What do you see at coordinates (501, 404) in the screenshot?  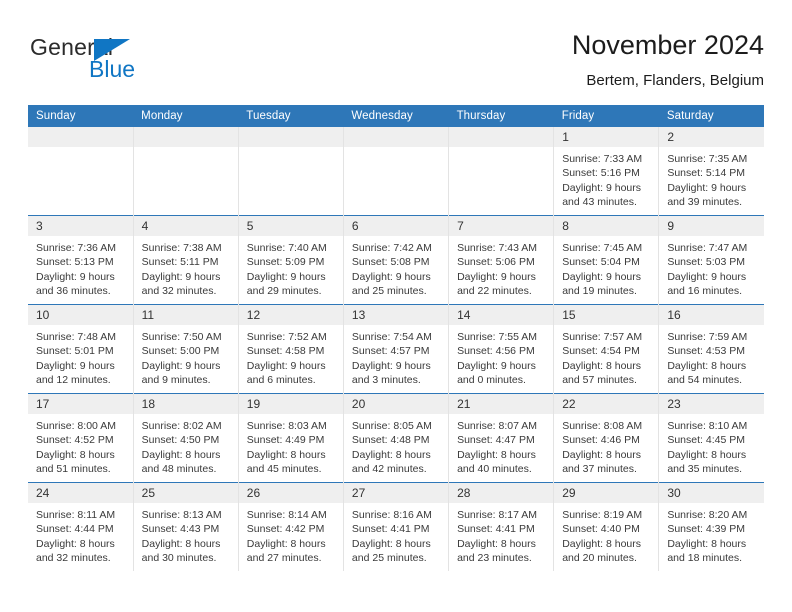 I see `day-number: 21` at bounding box center [501, 404].